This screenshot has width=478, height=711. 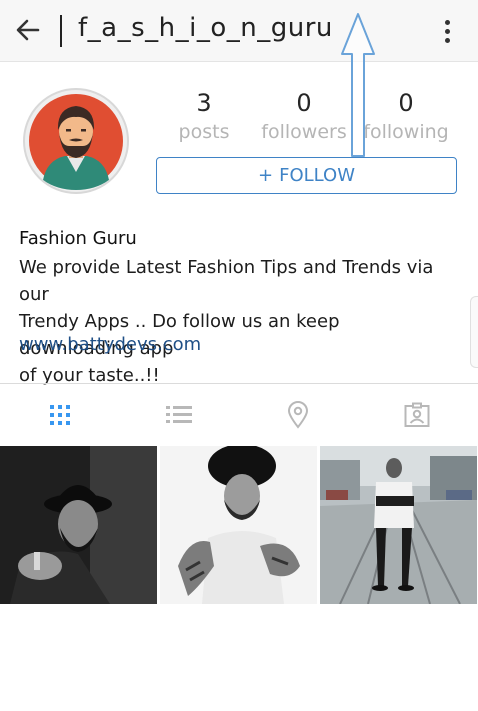 I want to click on bearded-man-avatar-icon, so click(x=76, y=142).